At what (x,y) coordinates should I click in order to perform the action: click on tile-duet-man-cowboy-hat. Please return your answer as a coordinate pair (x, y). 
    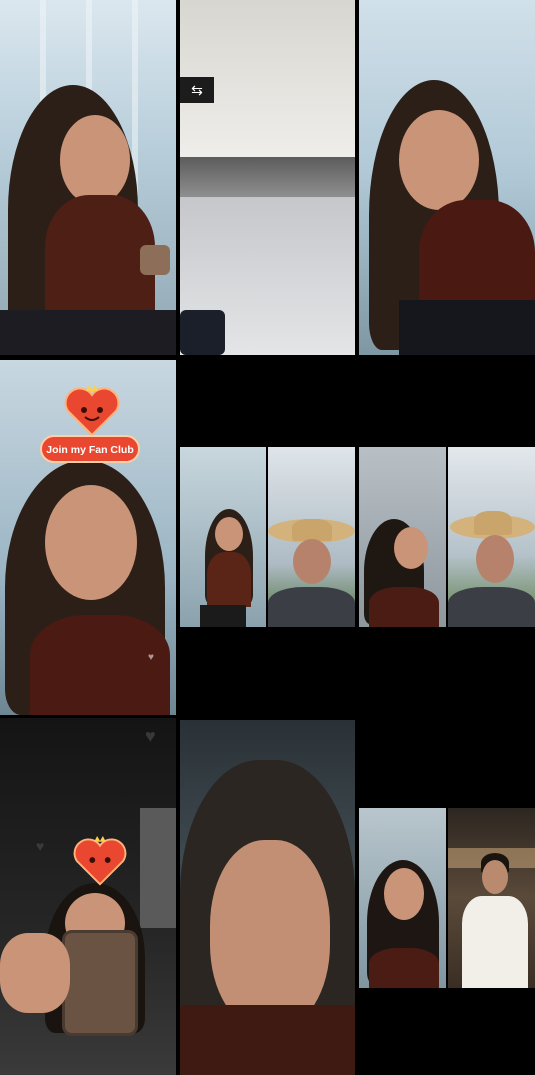
    Looking at the image, I should click on (311, 537).